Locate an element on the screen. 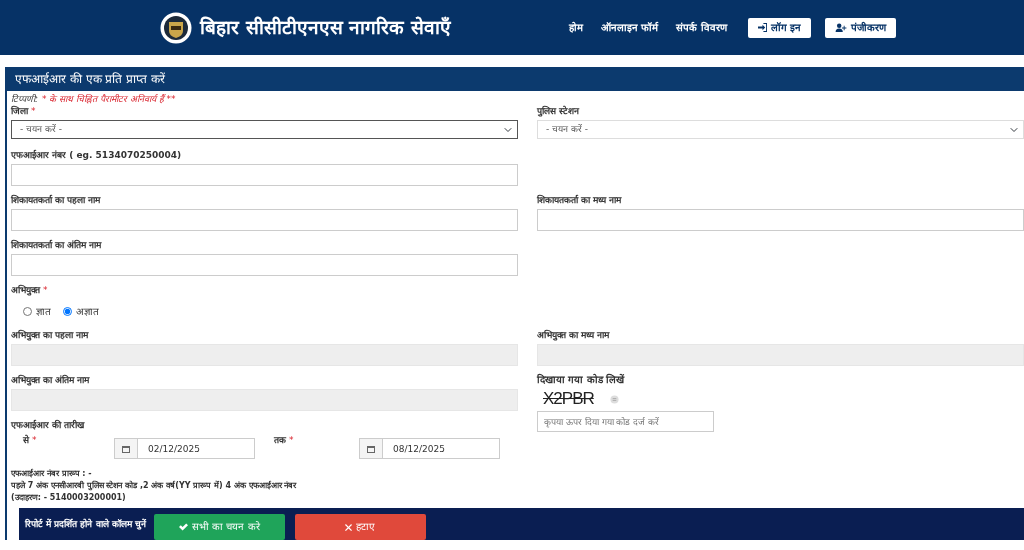 The width and height of the screenshot is (1024, 550). site-title: बिहार सीसीटीएनएस नागरिक सेवाएँ is located at coordinates (325, 27).